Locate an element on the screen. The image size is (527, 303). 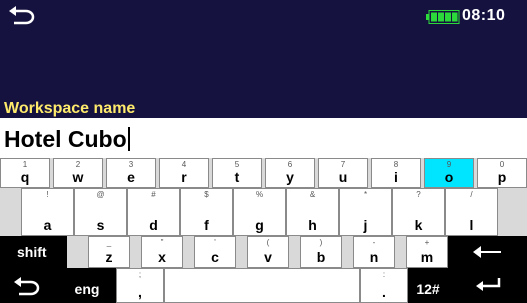
key-secondary-label: 0 is located at coordinates (502, 164).